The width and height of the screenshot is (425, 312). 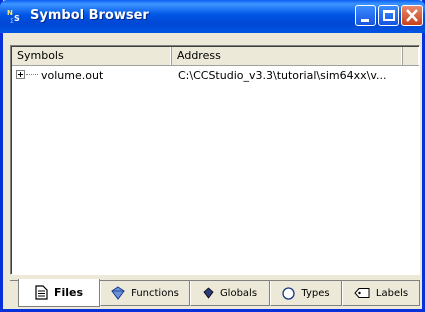 What do you see at coordinates (12, 21) in the screenshot?
I see `svg-text: Σ` at bounding box center [12, 21].